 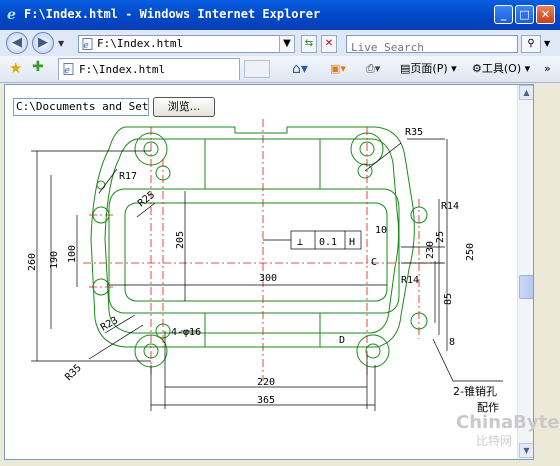 What do you see at coordinates (477, 68) in the screenshot?
I see `gear-icon: ⚙` at bounding box center [477, 68].